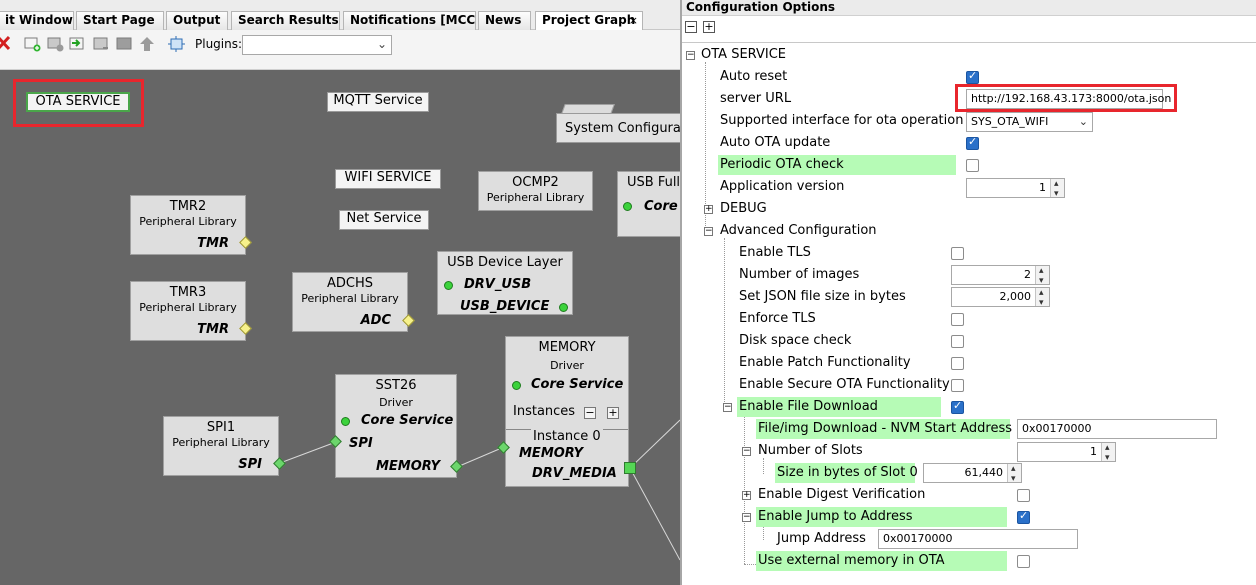 The width and height of the screenshot is (1256, 585). I want to click on advanced-configuration-node: Advanced Configuration, so click(798, 231).